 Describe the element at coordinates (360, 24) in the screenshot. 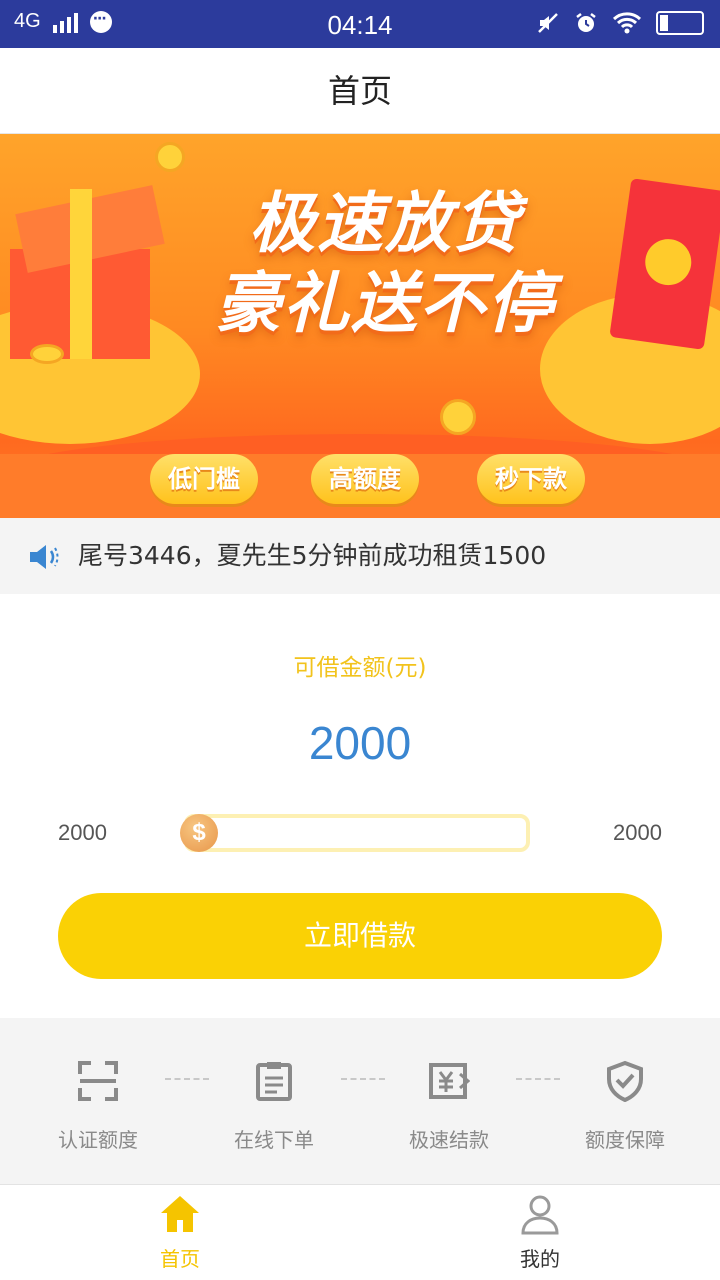

I see `status-bar: 4G 04:14` at that location.